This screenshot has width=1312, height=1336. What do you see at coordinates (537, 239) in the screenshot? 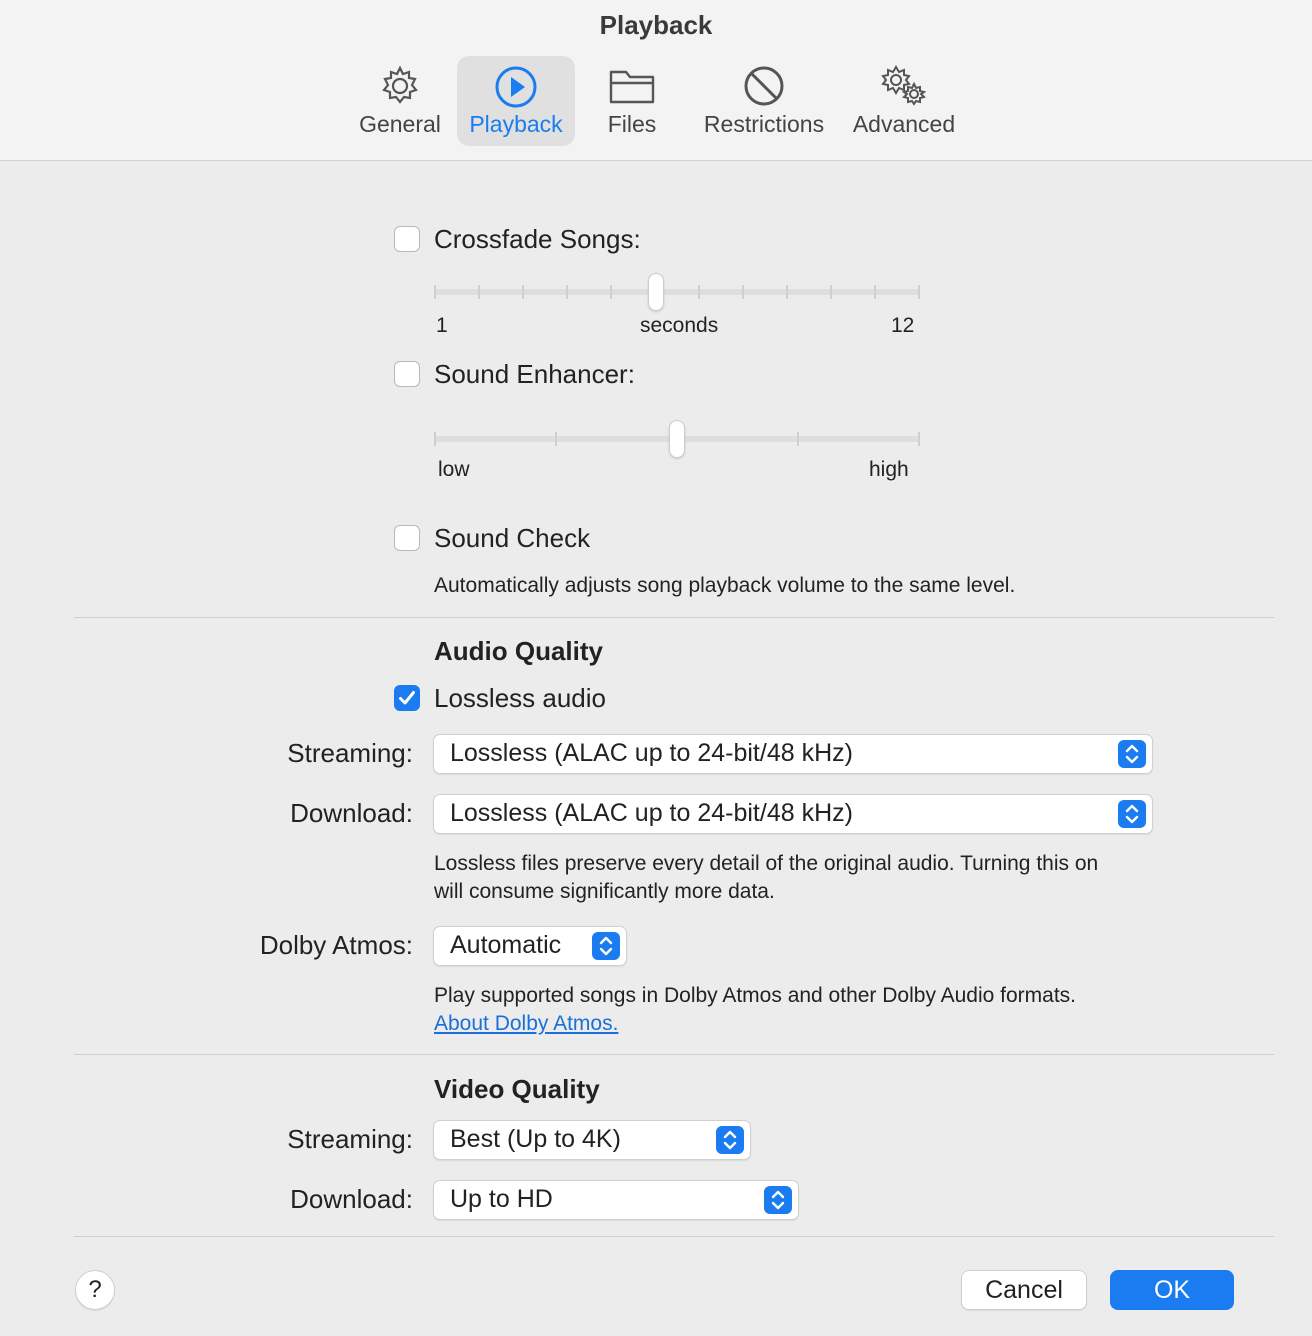
I see `crossfade-label: Crossfade Songs:` at bounding box center [537, 239].